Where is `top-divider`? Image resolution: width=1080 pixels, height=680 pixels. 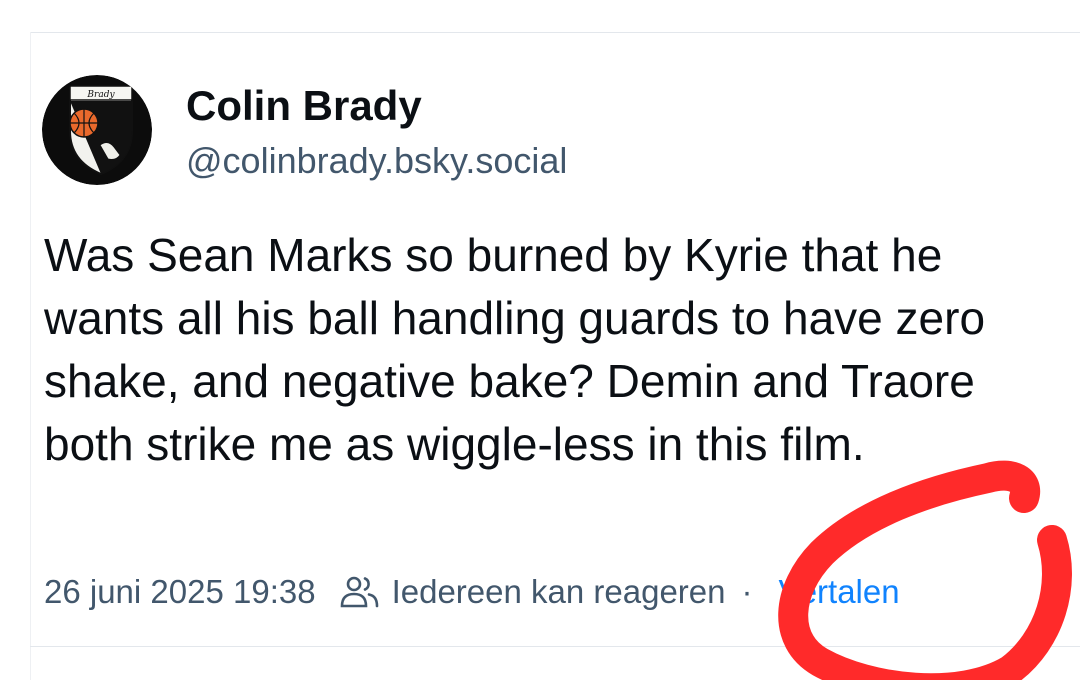 top-divider is located at coordinates (555, 32).